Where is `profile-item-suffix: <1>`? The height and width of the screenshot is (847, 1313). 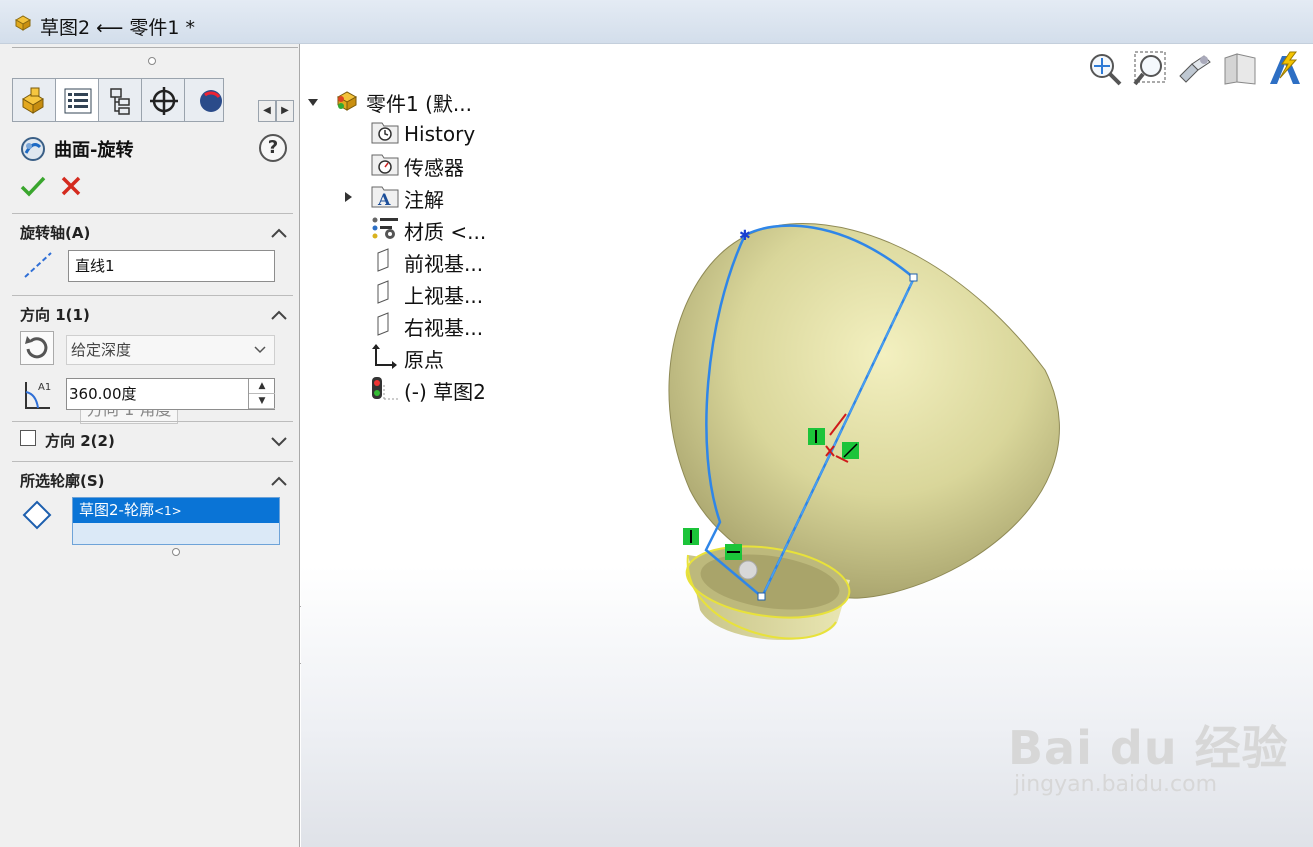
profile-item-suffix: <1> is located at coordinates (167, 511).